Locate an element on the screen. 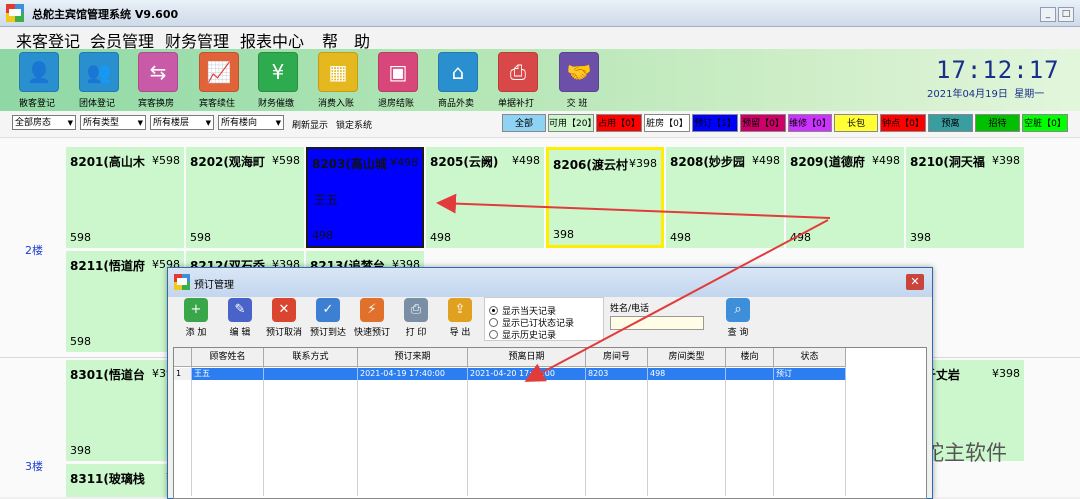 This screenshot has width=1080, height=499. shop-icon: ⌂ is located at coordinates (458, 72).